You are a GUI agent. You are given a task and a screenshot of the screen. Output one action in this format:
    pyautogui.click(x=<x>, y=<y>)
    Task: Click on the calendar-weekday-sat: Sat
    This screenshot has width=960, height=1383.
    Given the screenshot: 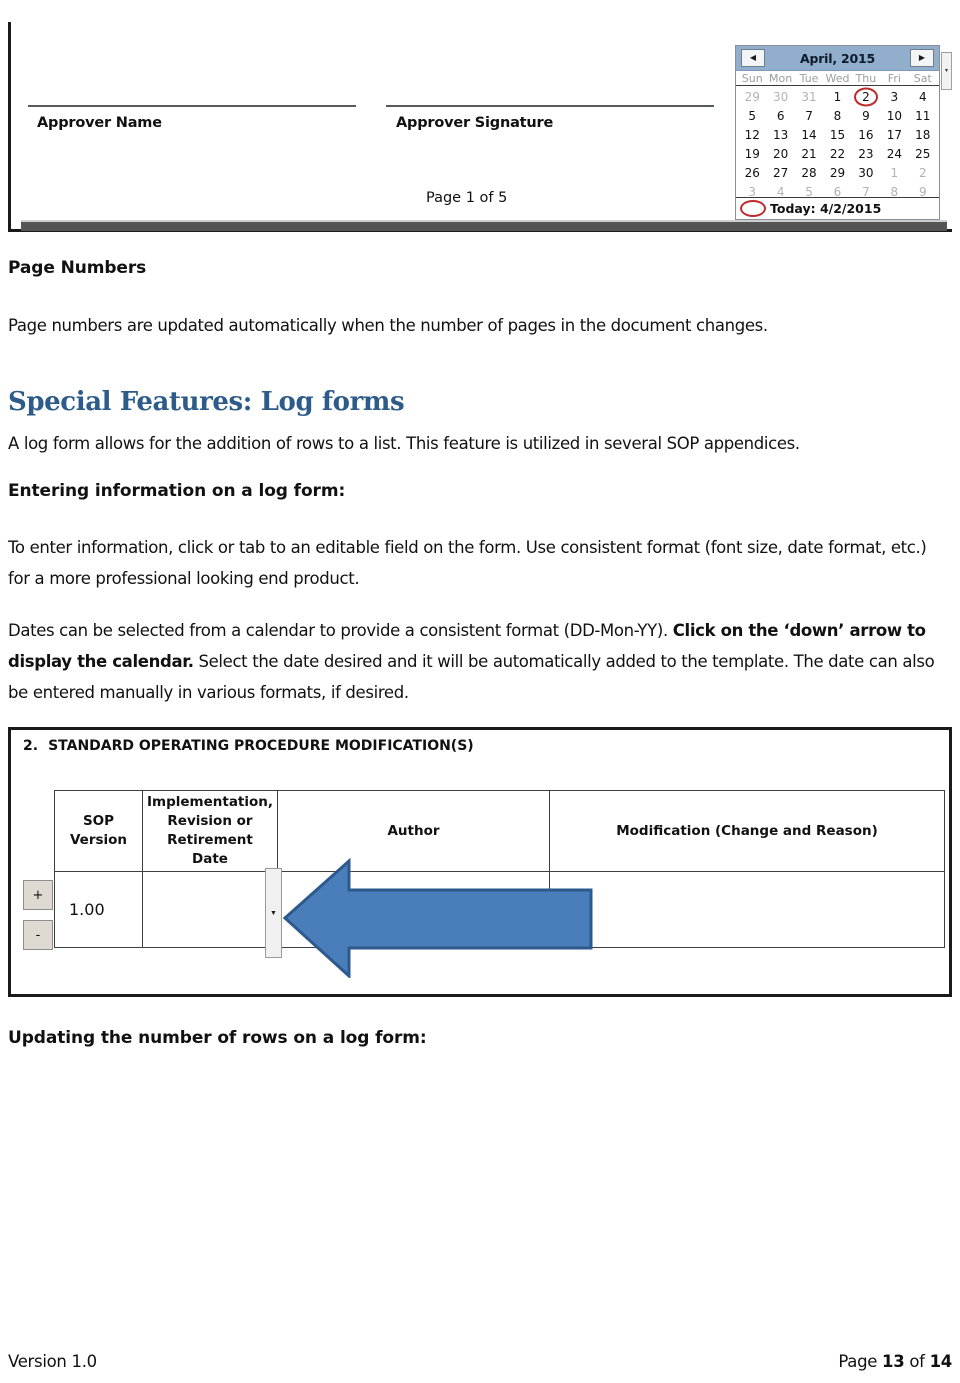 What is the action you would take?
    pyautogui.click(x=922, y=78)
    